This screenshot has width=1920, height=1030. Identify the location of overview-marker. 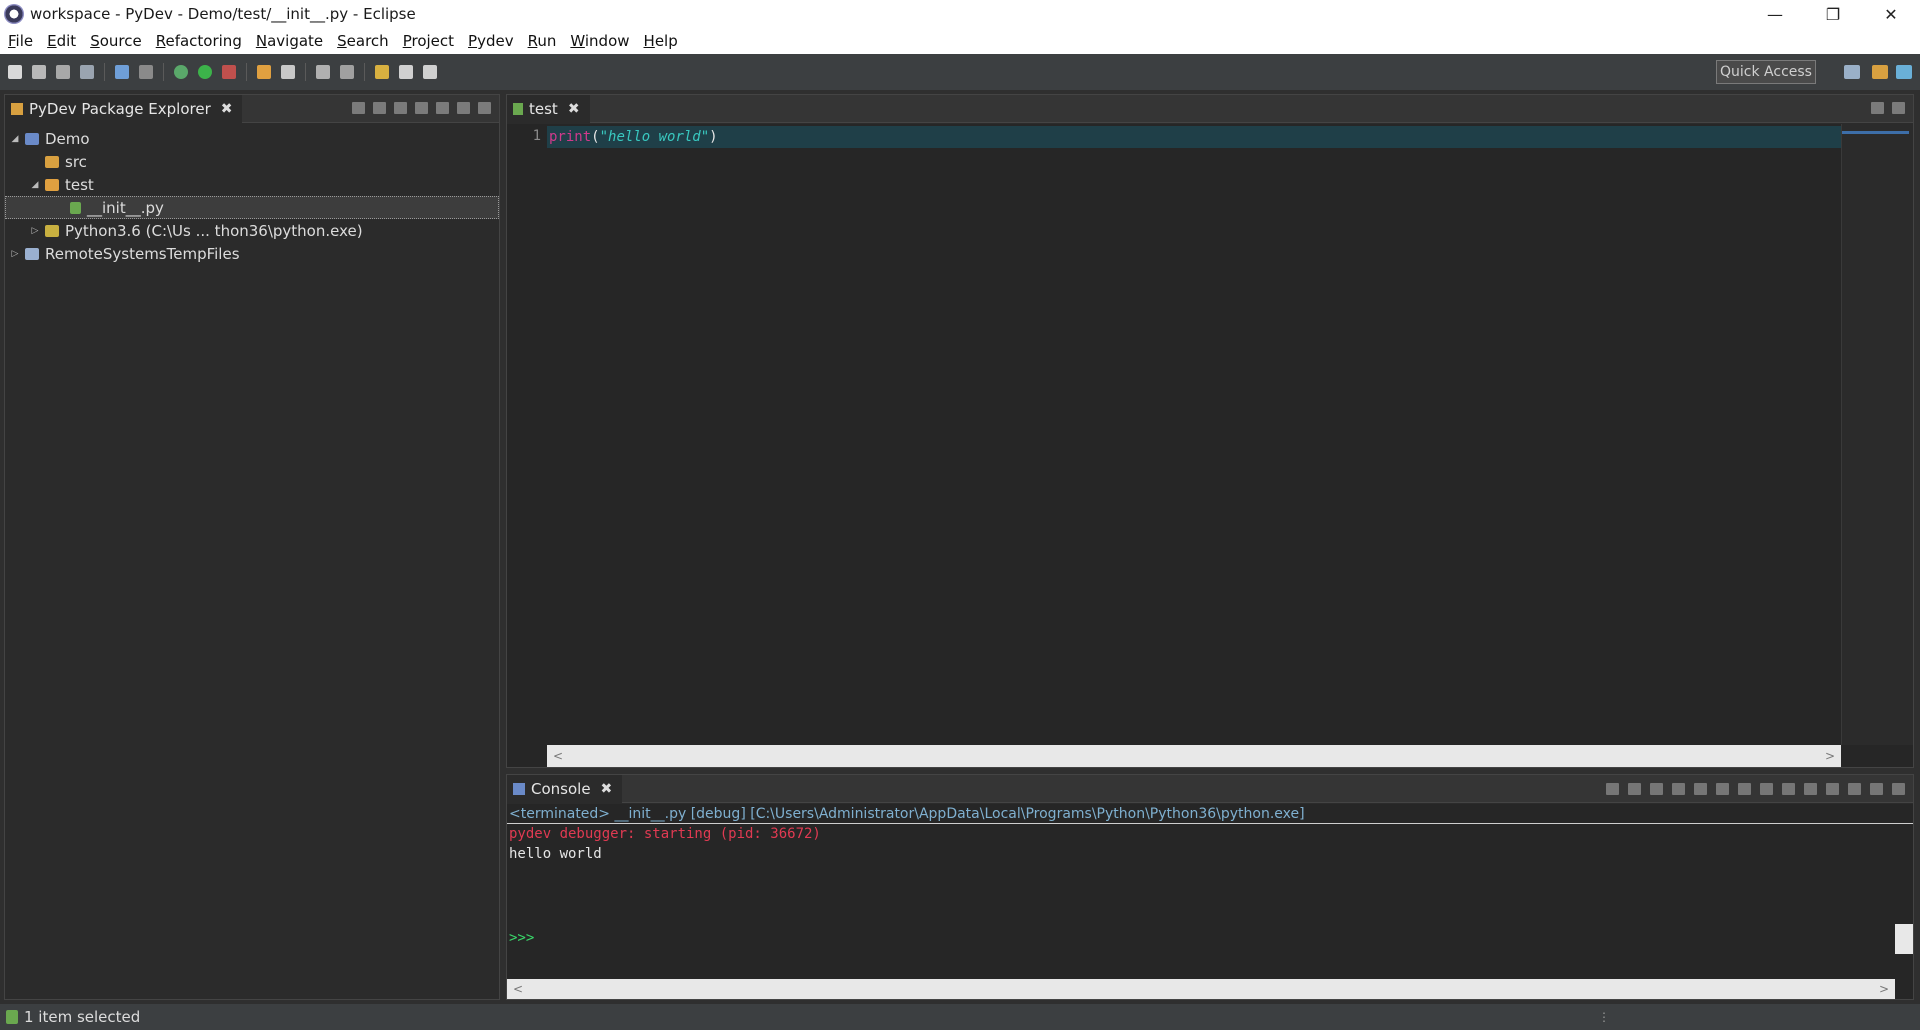
(1875, 132).